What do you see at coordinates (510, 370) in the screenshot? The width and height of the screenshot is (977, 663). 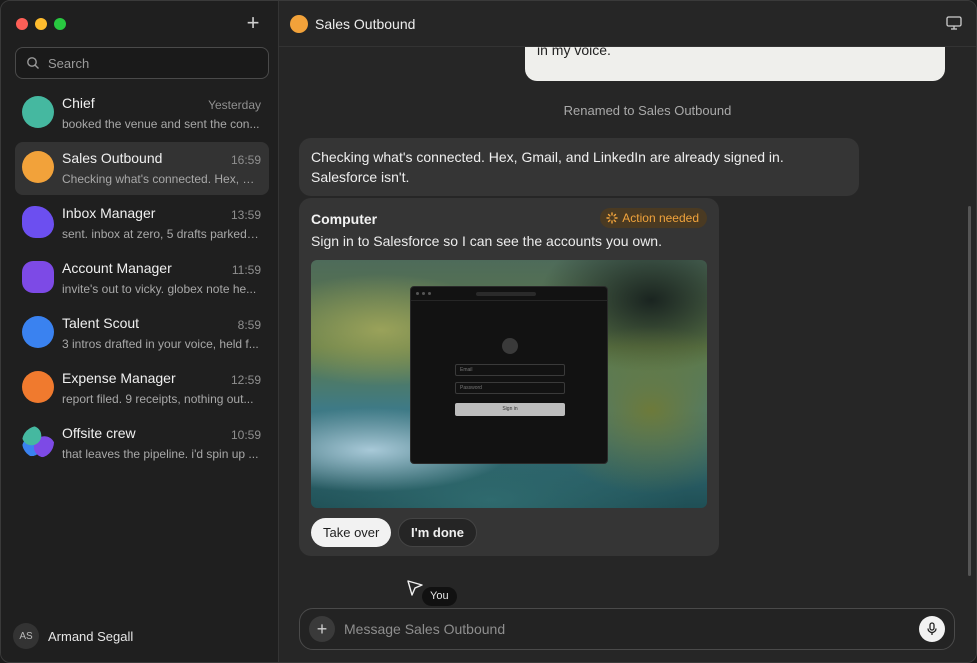 I see `preview-email-field: Email` at bounding box center [510, 370].